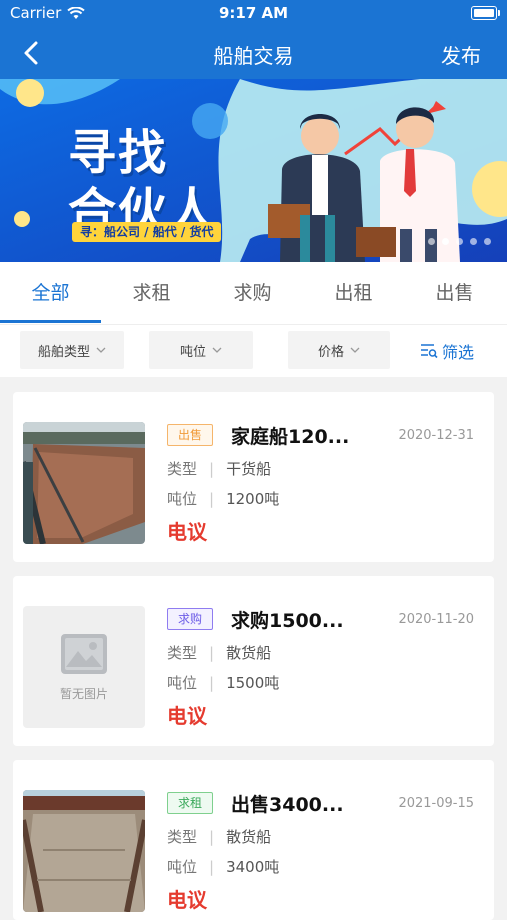  I want to click on filter-bar: 船舶类型 吨位 价格 筛选, so click(253, 350).